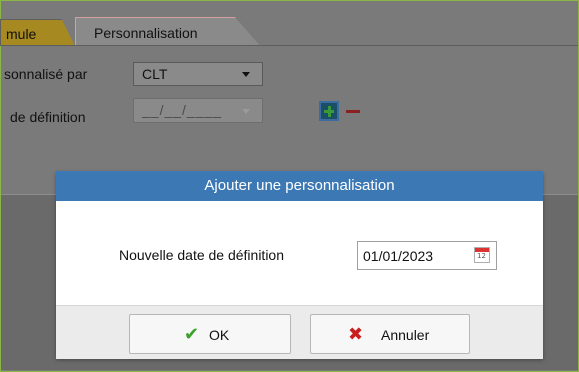 Image resolution: width=579 pixels, height=372 pixels. Describe the element at coordinates (146, 33) in the screenshot. I see `tab-personnalisation-label: Personnalisation` at that location.